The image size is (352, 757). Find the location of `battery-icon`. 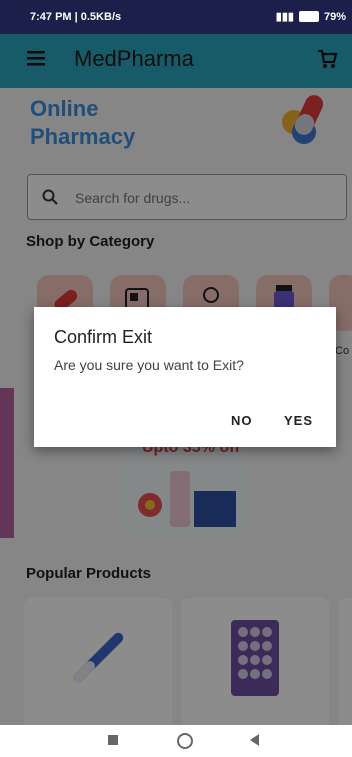

battery-icon is located at coordinates (308, 16).